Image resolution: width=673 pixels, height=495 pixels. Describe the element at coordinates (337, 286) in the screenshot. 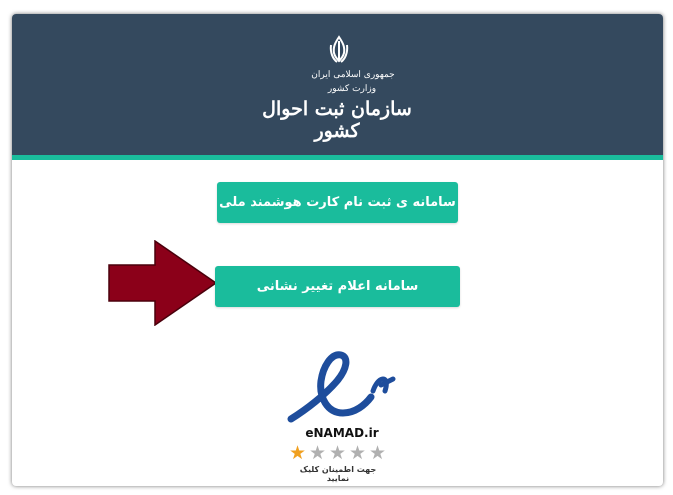

I see `address-change-button: سامانه اعلام تغییر نشانی` at that location.